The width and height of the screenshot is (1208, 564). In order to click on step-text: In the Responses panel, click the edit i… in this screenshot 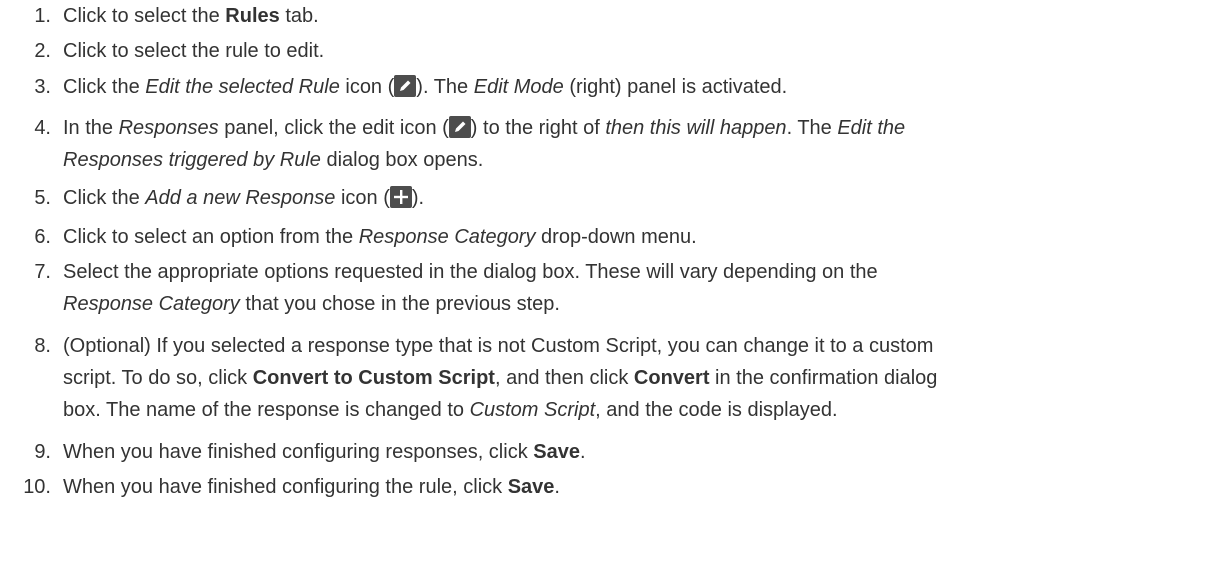, I will do `click(484, 143)`.